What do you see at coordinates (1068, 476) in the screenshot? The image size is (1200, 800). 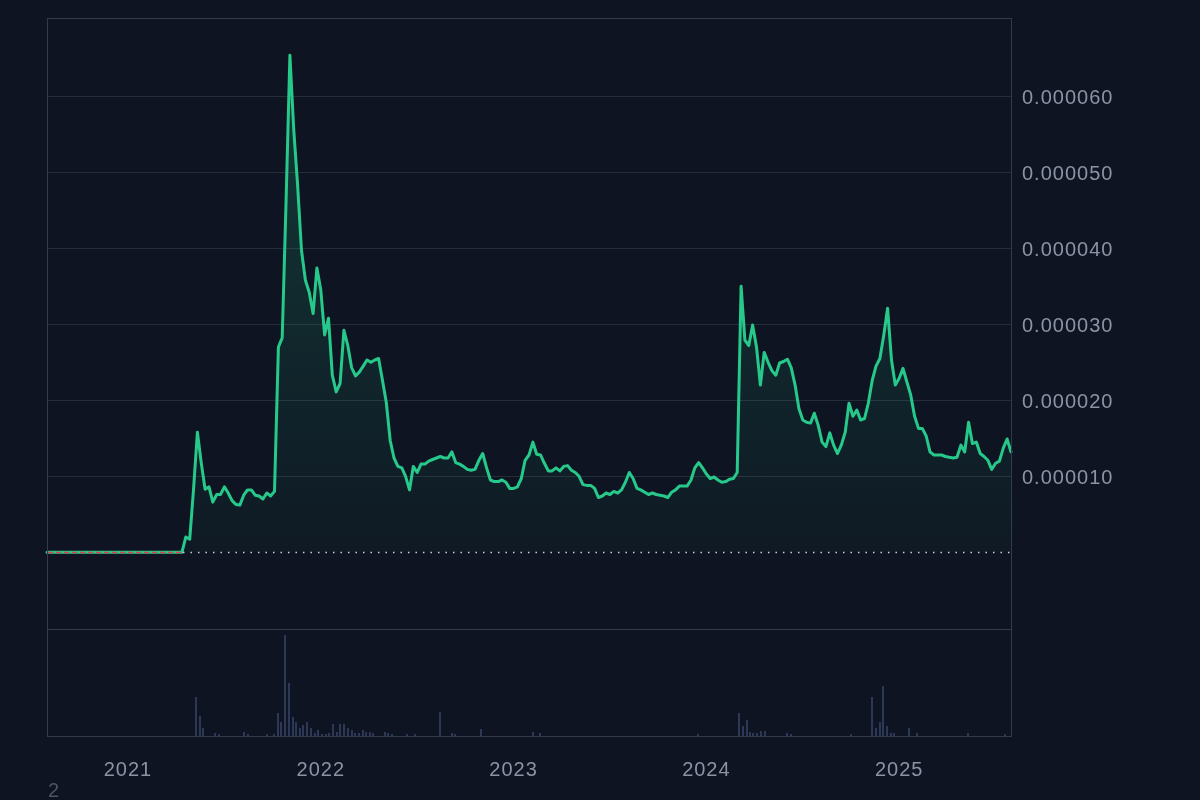 I see `y-axis-label: 0.000010` at bounding box center [1068, 476].